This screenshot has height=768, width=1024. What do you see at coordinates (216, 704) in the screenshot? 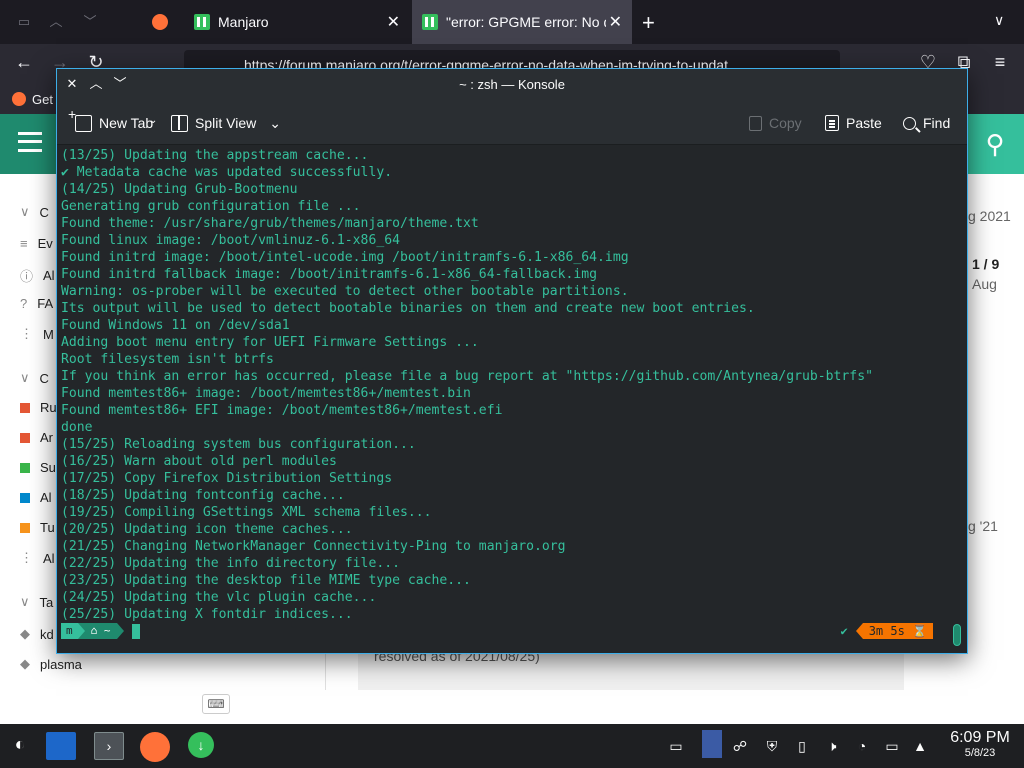
I see `keyboard-shortcuts-icon: ⌨` at bounding box center [216, 704].